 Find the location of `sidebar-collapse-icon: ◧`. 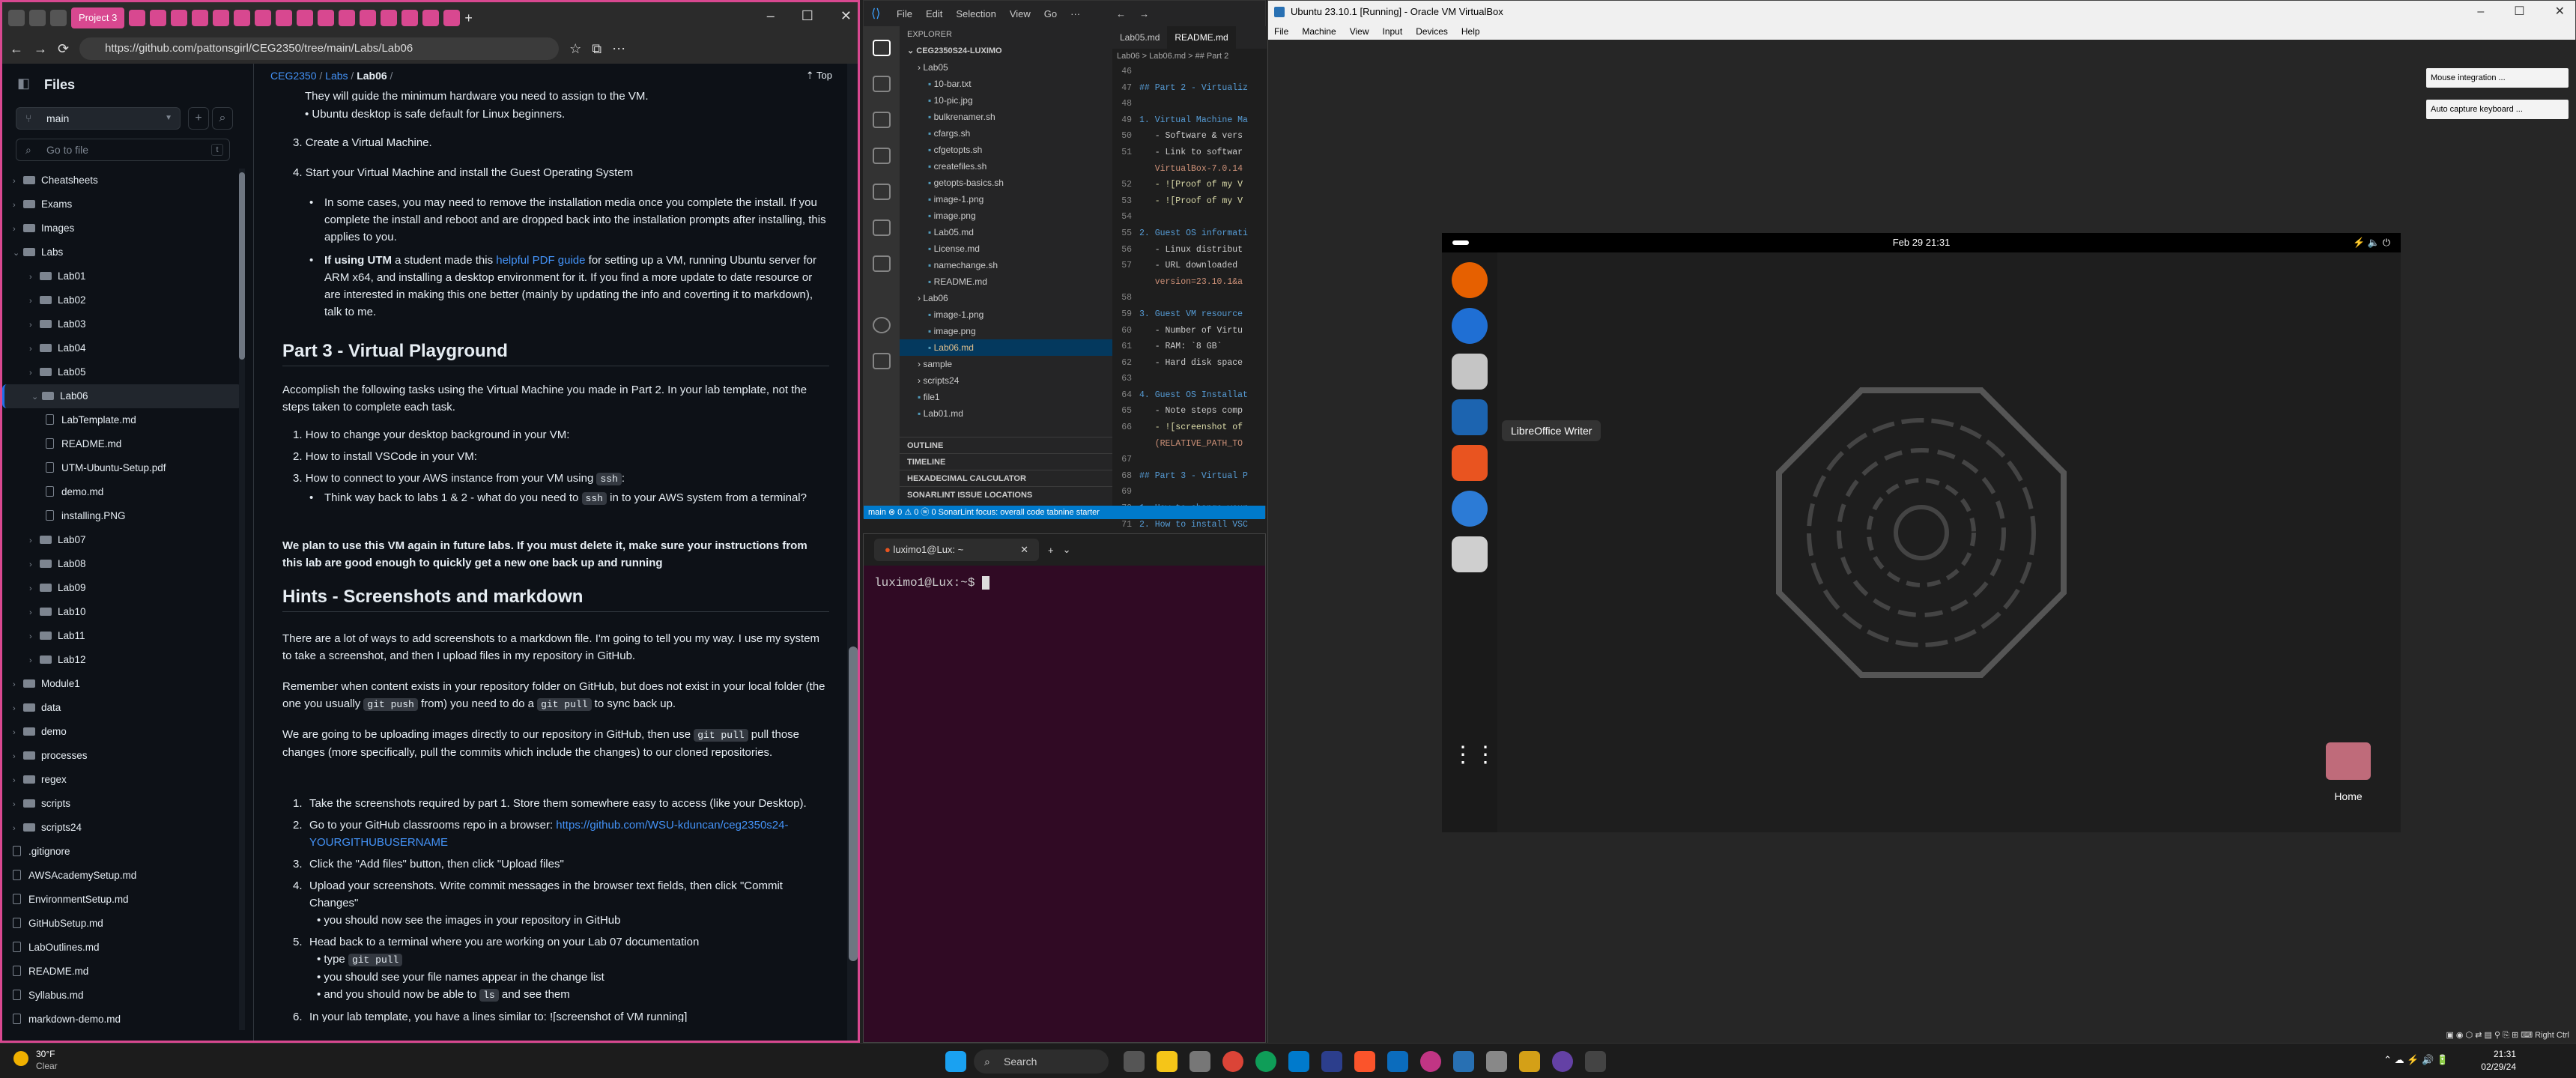

sidebar-collapse-icon: ◧ is located at coordinates (24, 83).